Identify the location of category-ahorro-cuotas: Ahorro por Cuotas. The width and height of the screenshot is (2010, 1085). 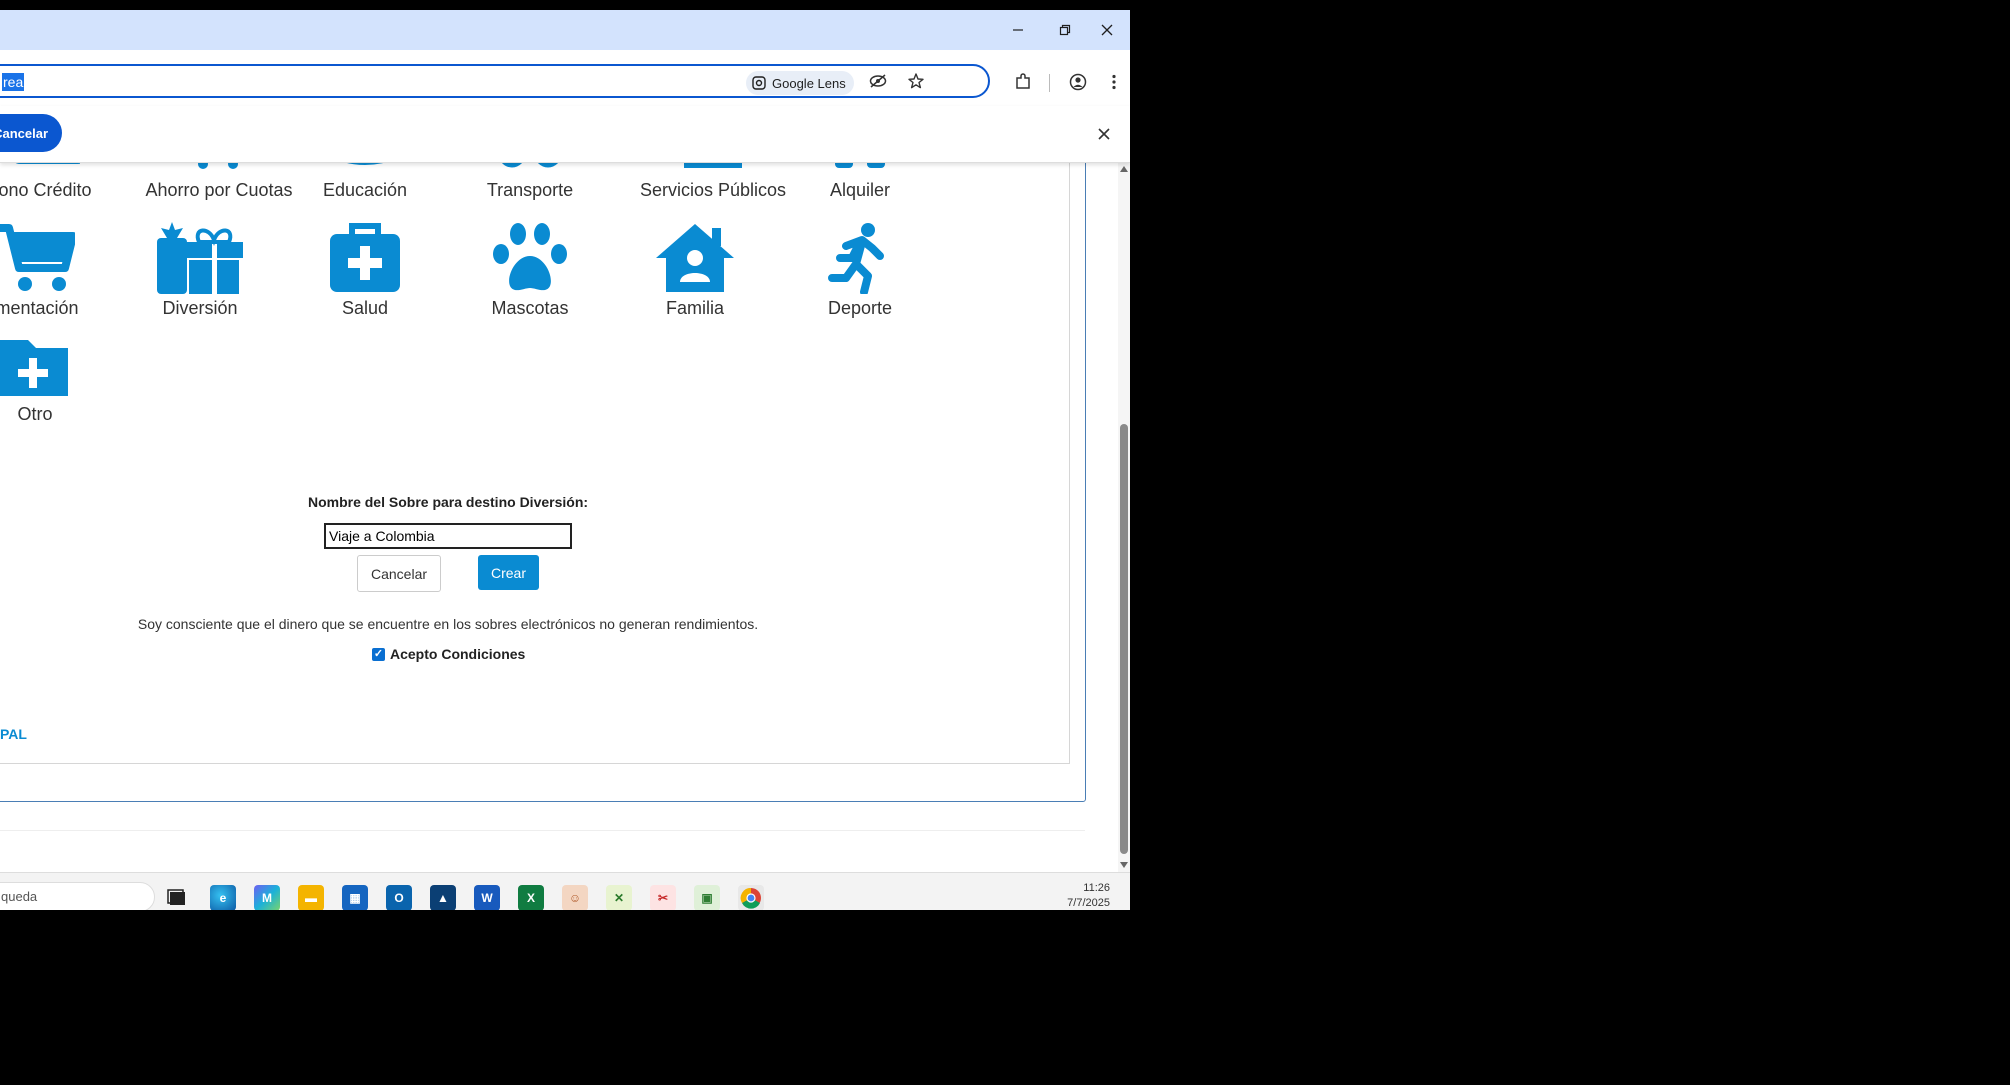
(219, 181).